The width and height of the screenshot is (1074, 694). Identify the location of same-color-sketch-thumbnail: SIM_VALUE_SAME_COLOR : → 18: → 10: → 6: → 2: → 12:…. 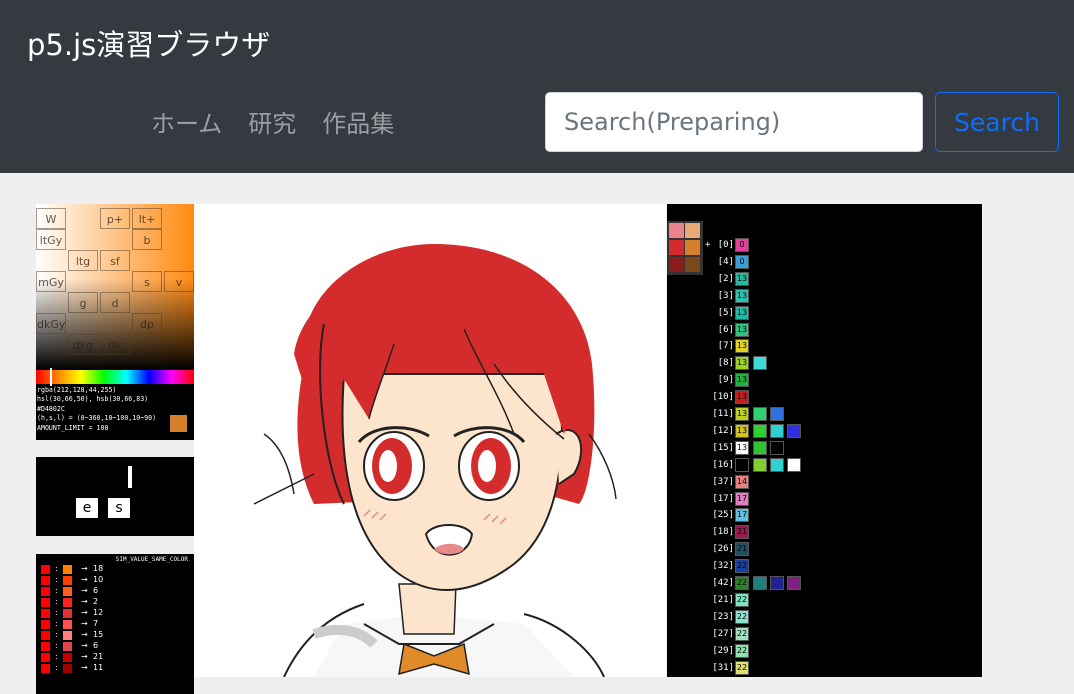
(115, 624).